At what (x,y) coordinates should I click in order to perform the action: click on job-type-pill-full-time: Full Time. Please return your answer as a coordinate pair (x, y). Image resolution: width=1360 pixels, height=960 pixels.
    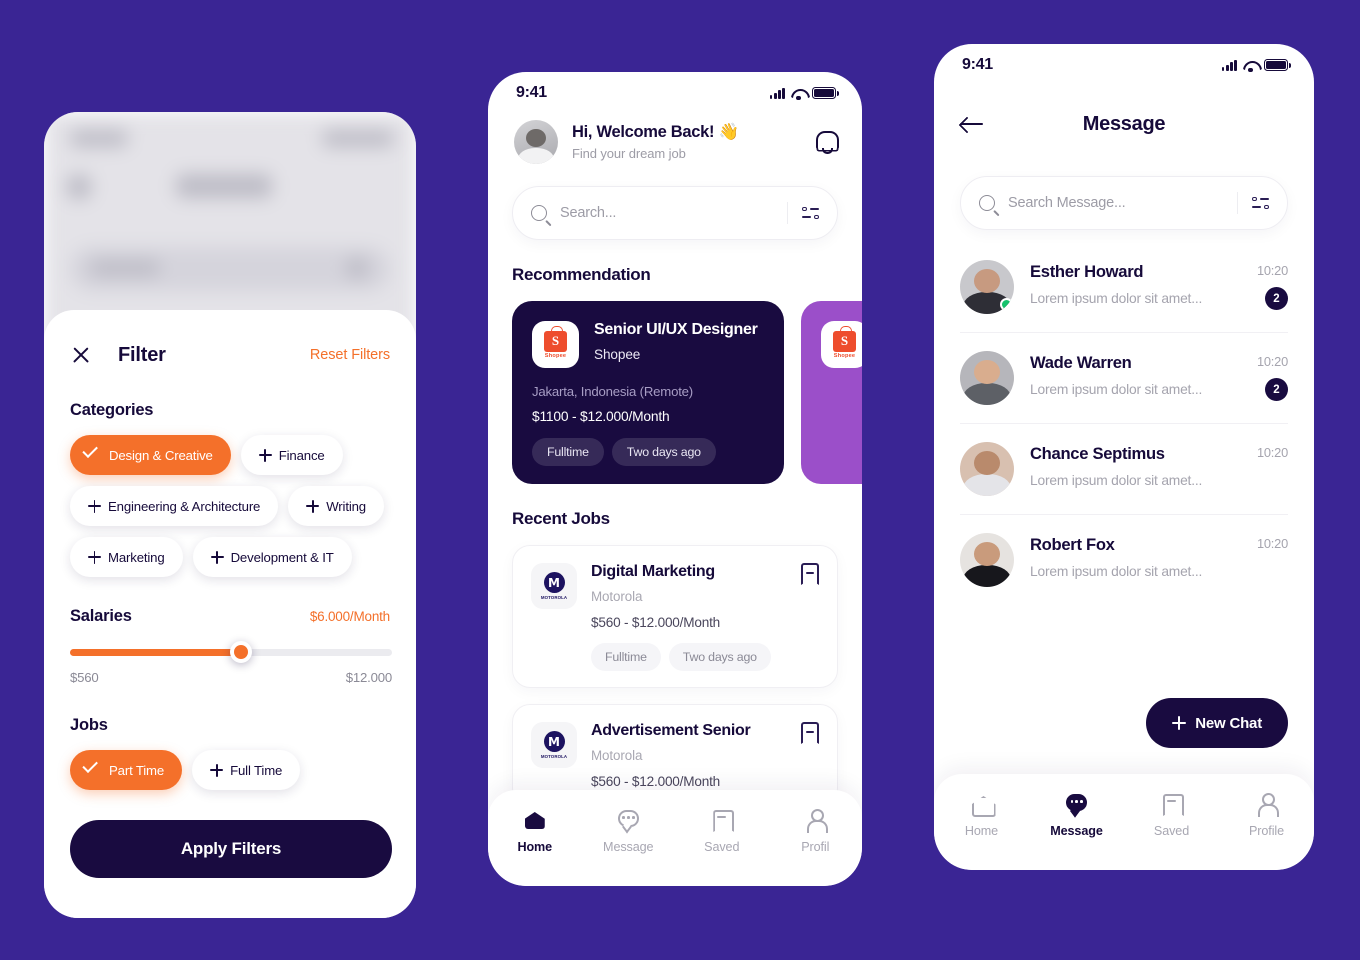
    Looking at the image, I should click on (246, 770).